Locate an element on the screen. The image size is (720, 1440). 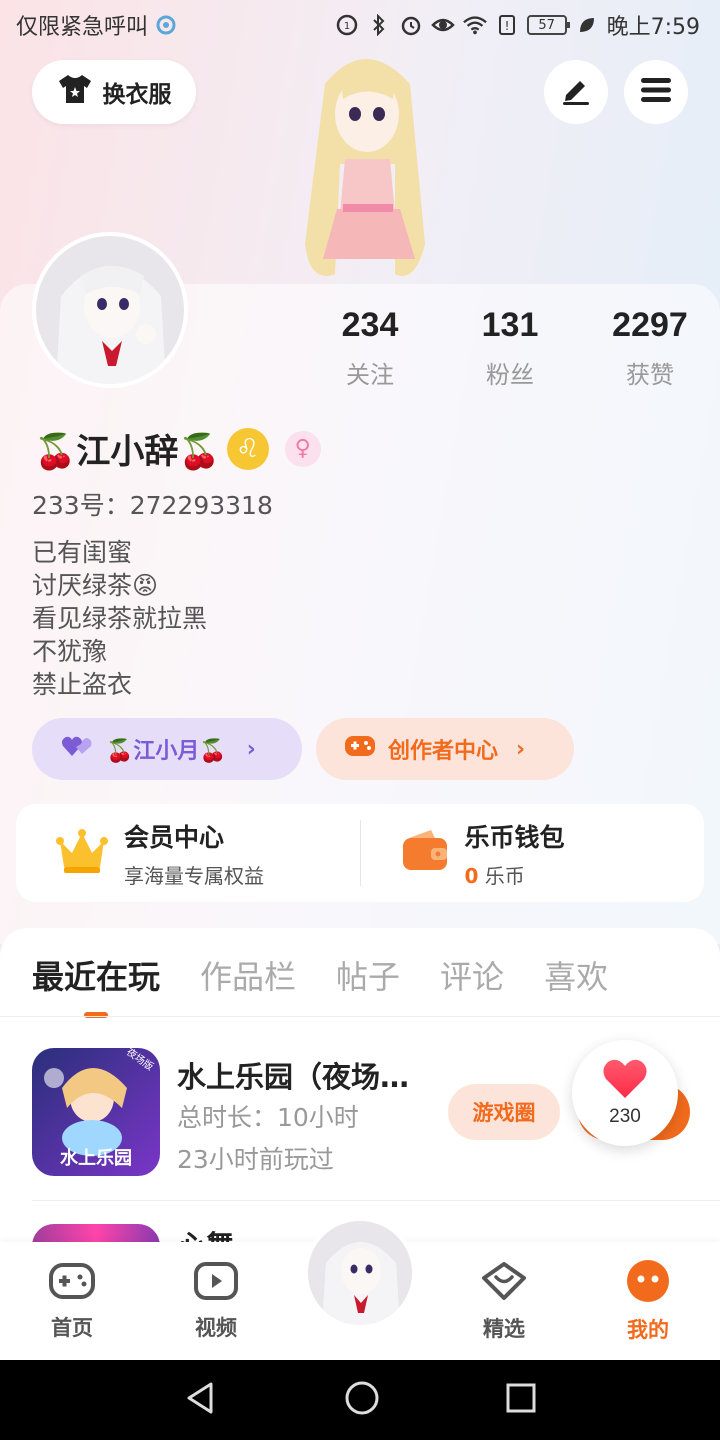
tab-comments: 评论 is located at coordinates (472, 975).